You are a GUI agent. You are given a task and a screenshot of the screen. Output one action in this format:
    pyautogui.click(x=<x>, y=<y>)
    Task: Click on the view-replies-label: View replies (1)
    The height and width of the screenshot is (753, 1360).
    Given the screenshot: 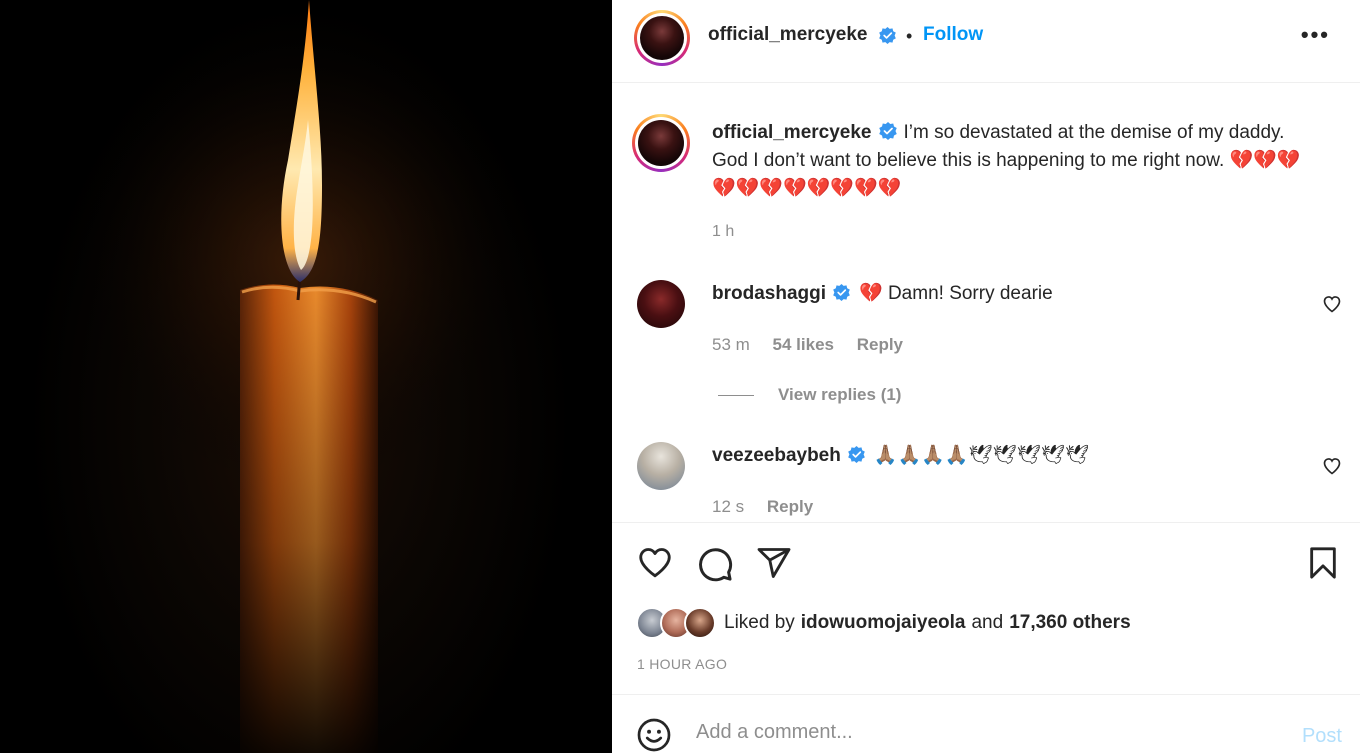 What is the action you would take?
    pyautogui.click(x=839, y=394)
    